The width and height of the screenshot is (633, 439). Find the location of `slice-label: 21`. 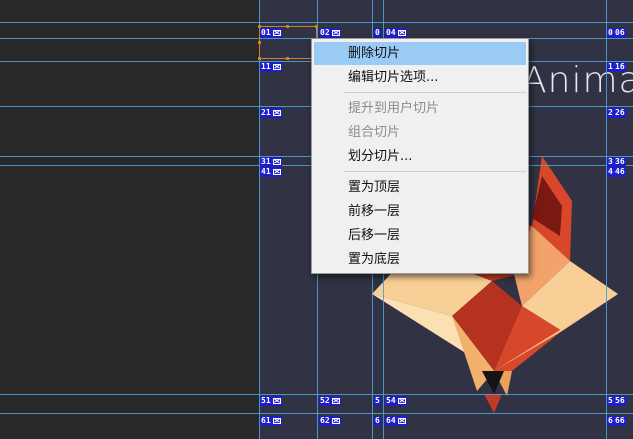

slice-label: 21 is located at coordinates (271, 113).